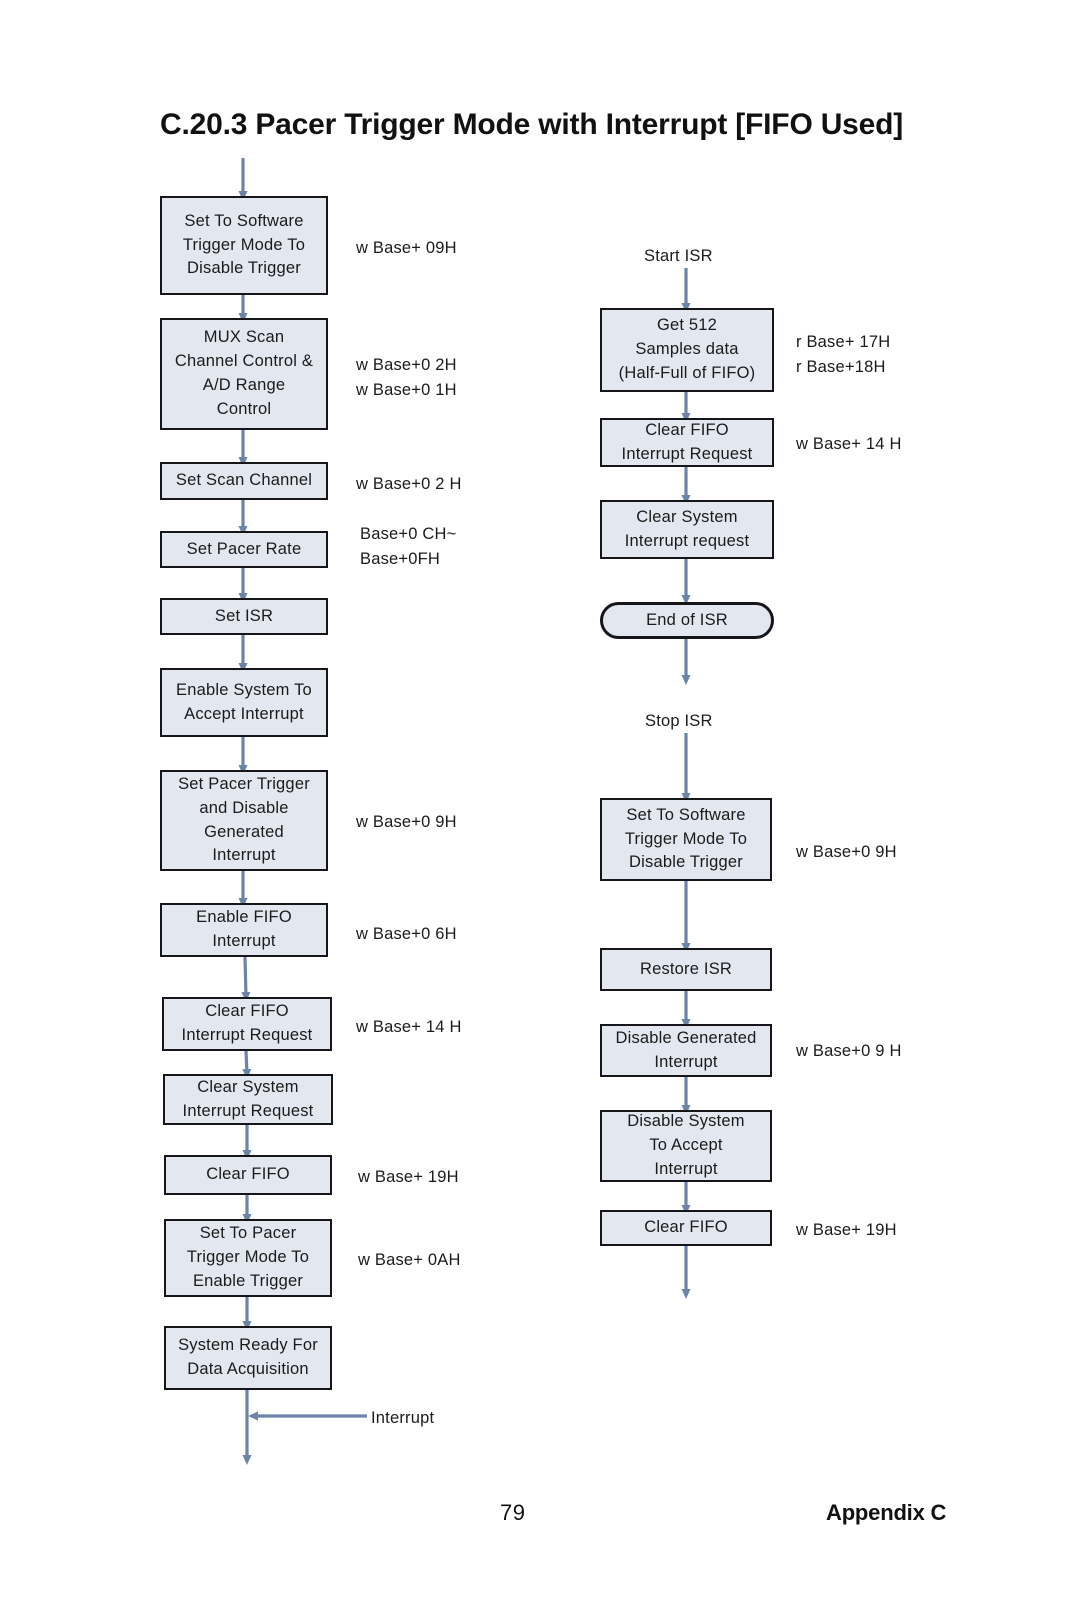 This screenshot has width=1080, height=1618. Describe the element at coordinates (244, 917) in the screenshot. I see `node-line: Enable FIFO` at that location.